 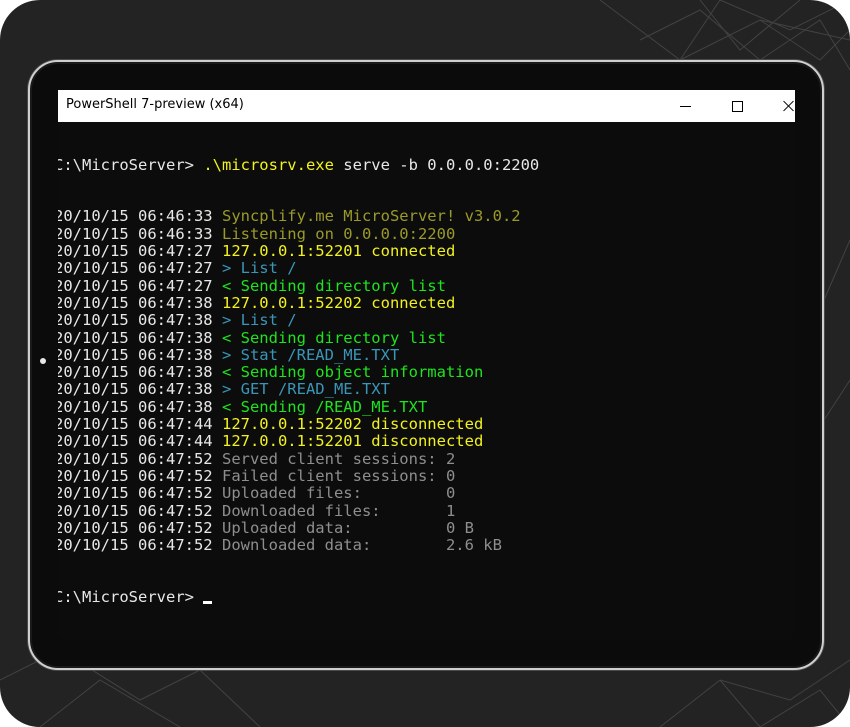 What do you see at coordinates (338, 510) in the screenshot?
I see `log-message: Downloaded files: 1` at bounding box center [338, 510].